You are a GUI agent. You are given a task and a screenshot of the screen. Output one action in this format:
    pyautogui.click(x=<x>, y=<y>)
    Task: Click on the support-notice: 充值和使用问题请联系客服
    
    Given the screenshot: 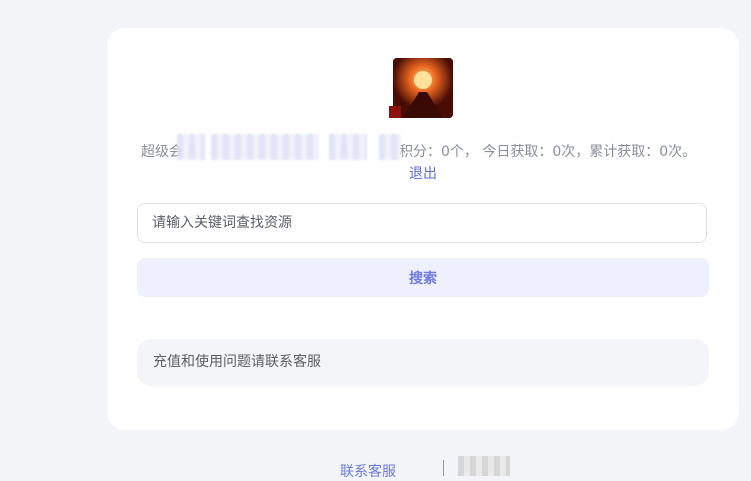 What is the action you would take?
    pyautogui.click(x=423, y=362)
    